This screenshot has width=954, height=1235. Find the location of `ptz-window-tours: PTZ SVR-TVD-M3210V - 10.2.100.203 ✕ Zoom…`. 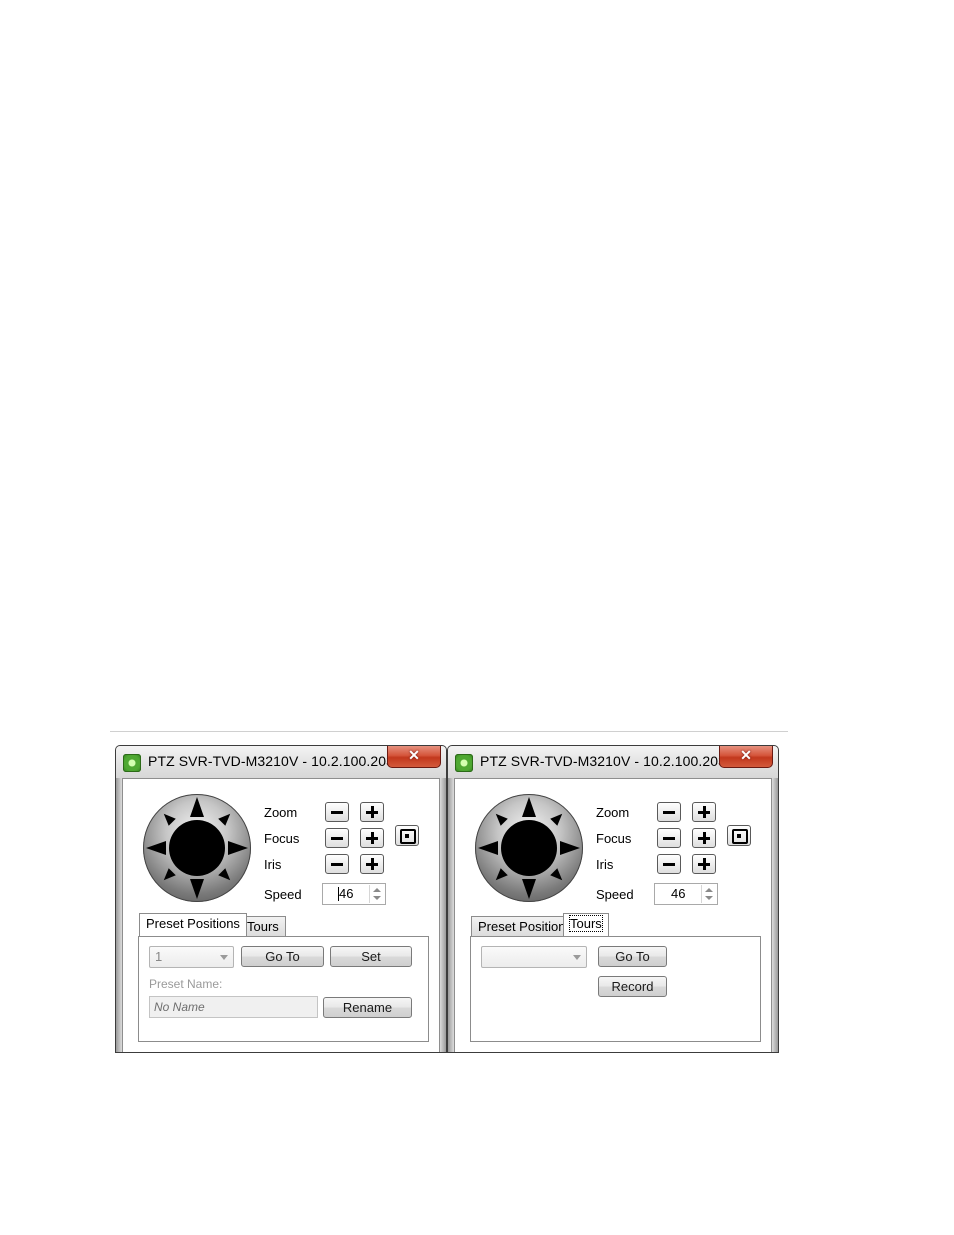

ptz-window-tours: PTZ SVR-TVD-M3210V - 10.2.100.203 ✕ Zoom… is located at coordinates (613, 899).